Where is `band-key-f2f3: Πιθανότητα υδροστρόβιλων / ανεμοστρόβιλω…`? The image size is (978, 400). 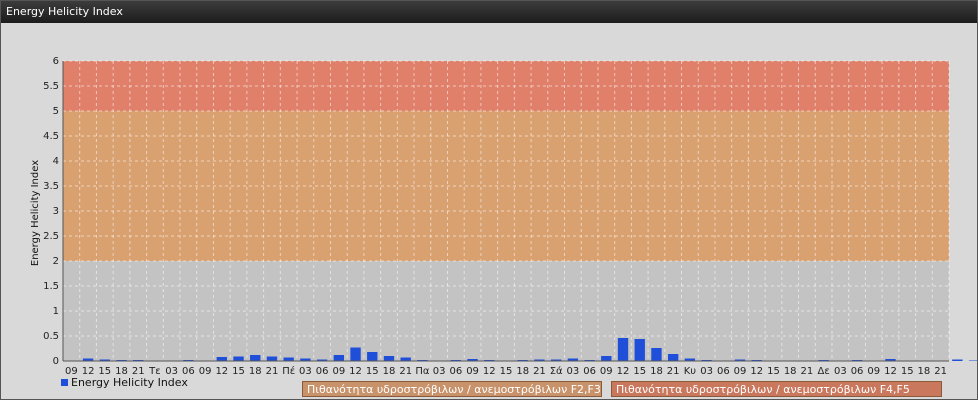 band-key-f2f3: Πιθανότητα υδροστρόβιλων / ανεμοστρόβιλω… is located at coordinates (452, 389).